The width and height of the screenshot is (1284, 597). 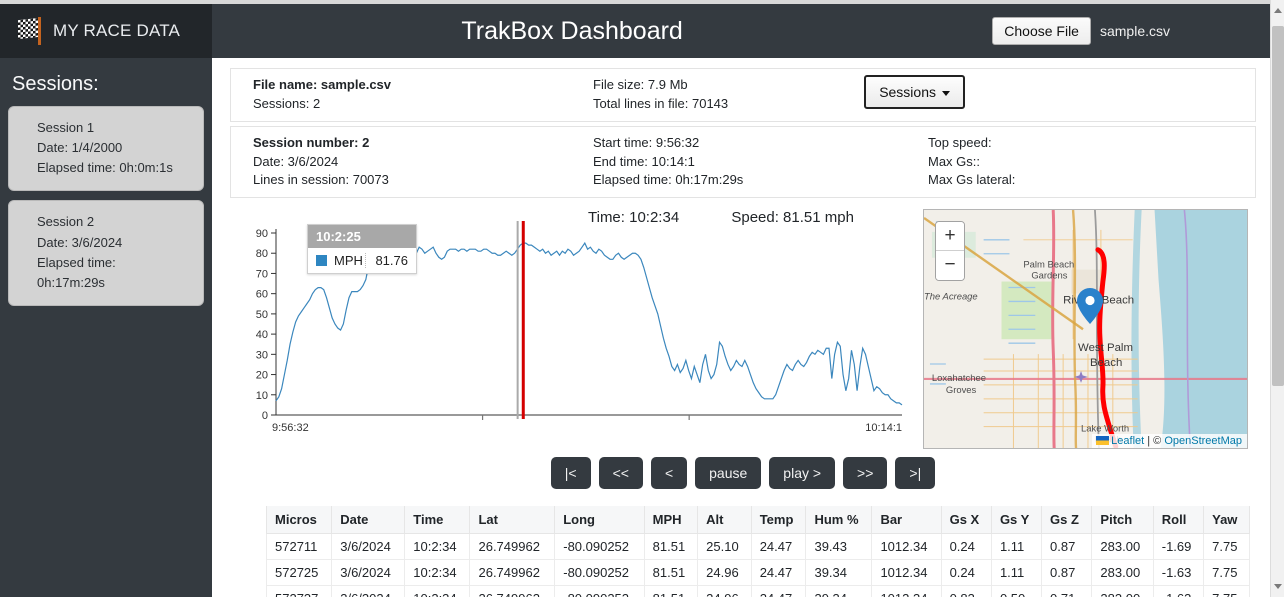 I want to click on table-cell: 24.47, so click(x=778, y=547).